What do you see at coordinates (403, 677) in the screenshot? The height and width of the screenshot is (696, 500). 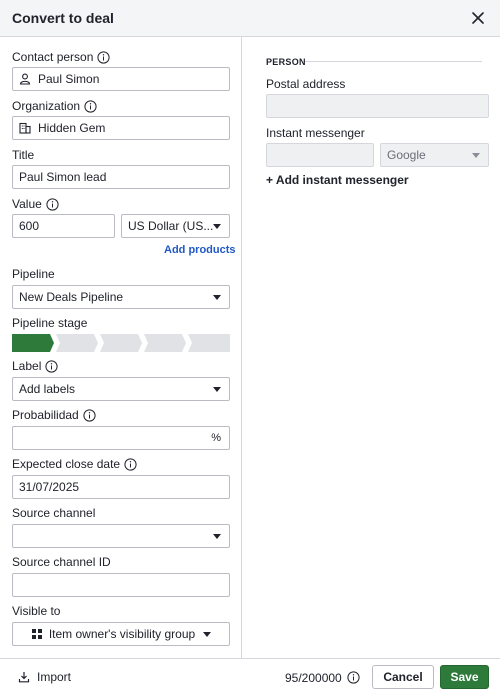 I see `cancel-button: Cancel` at bounding box center [403, 677].